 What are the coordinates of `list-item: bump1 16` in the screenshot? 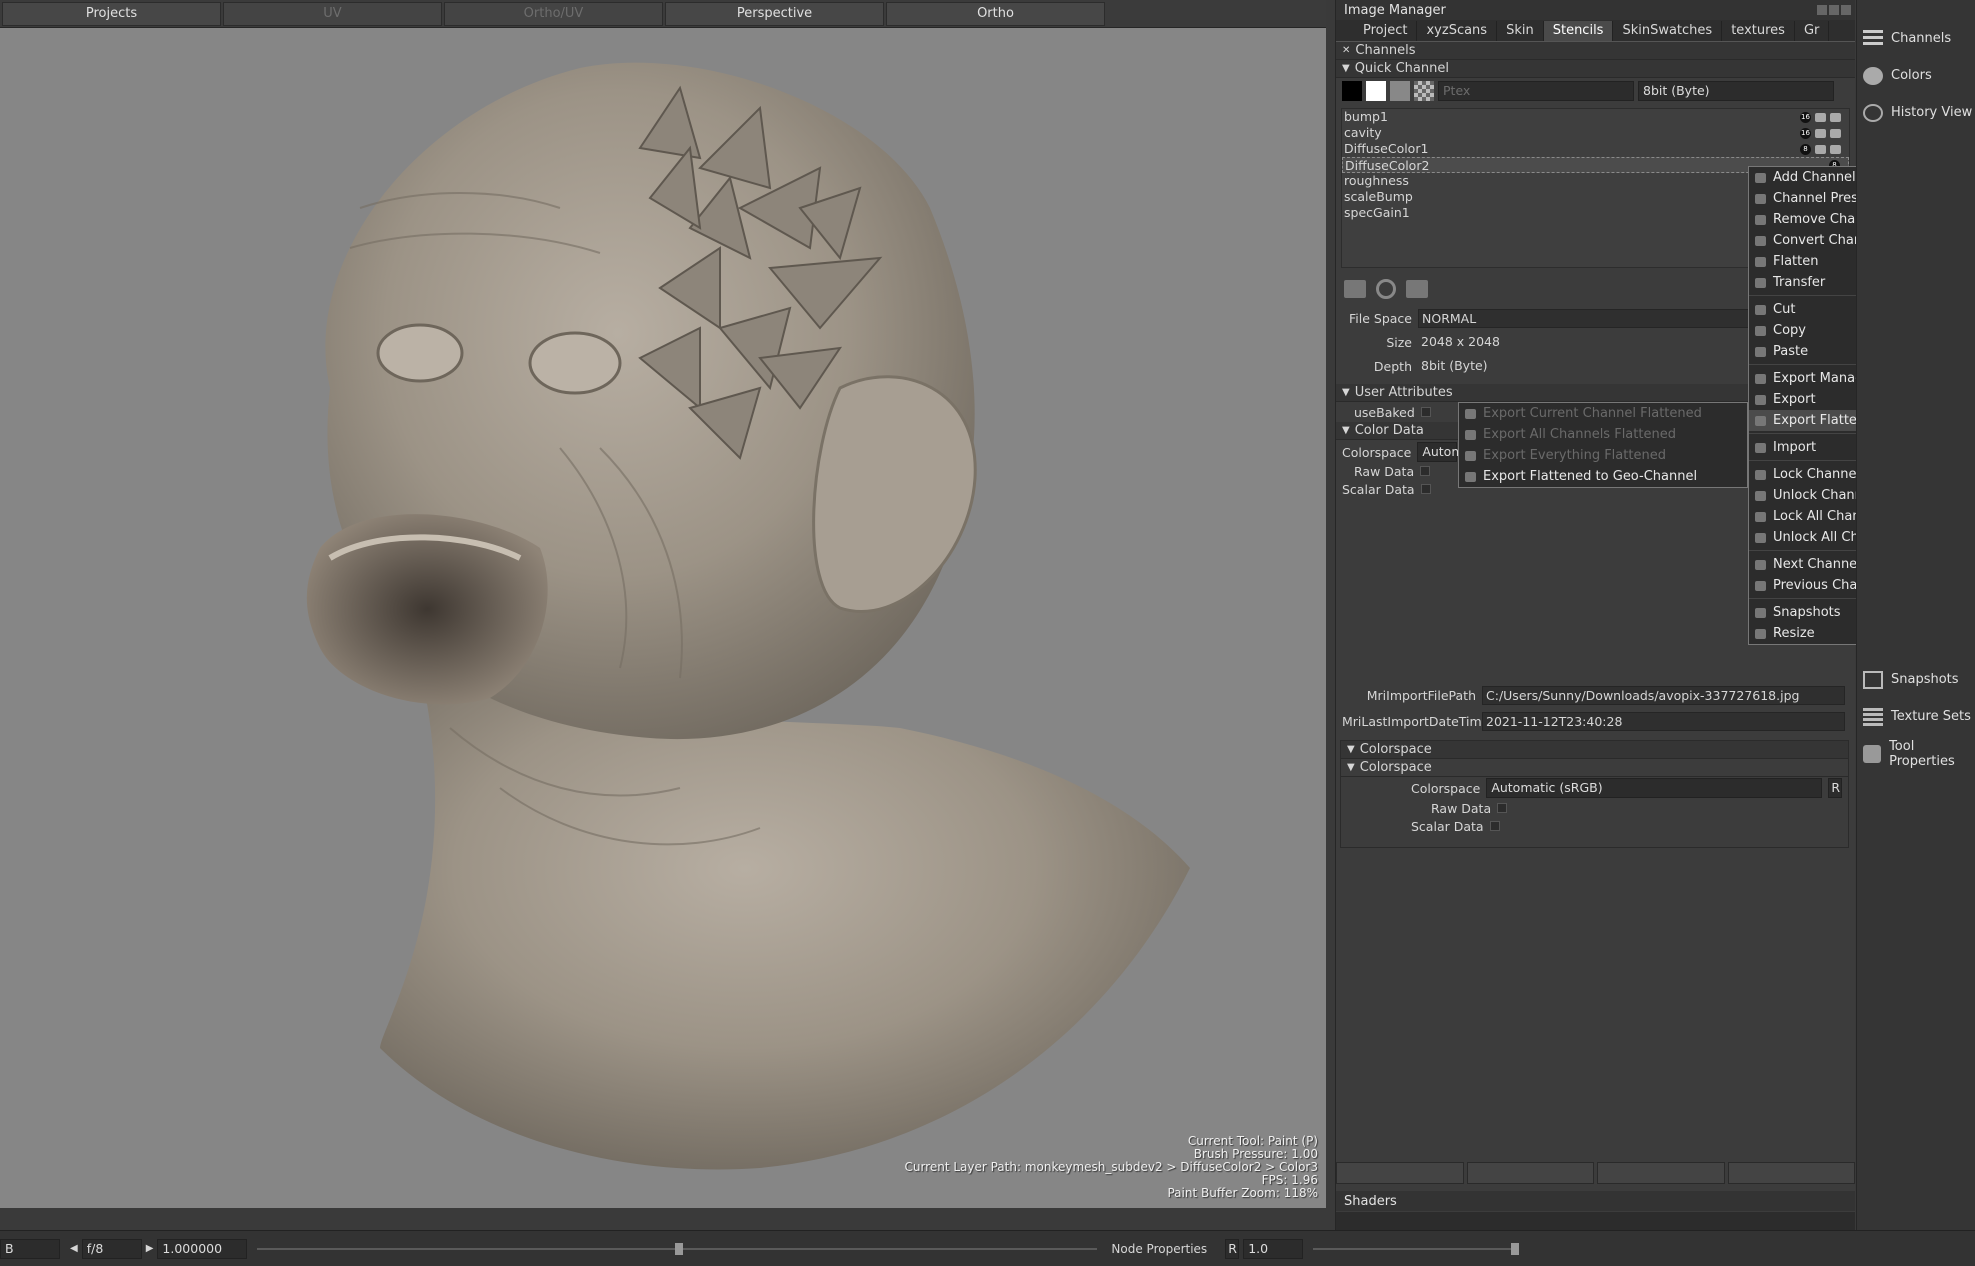 It's located at (1595, 117).